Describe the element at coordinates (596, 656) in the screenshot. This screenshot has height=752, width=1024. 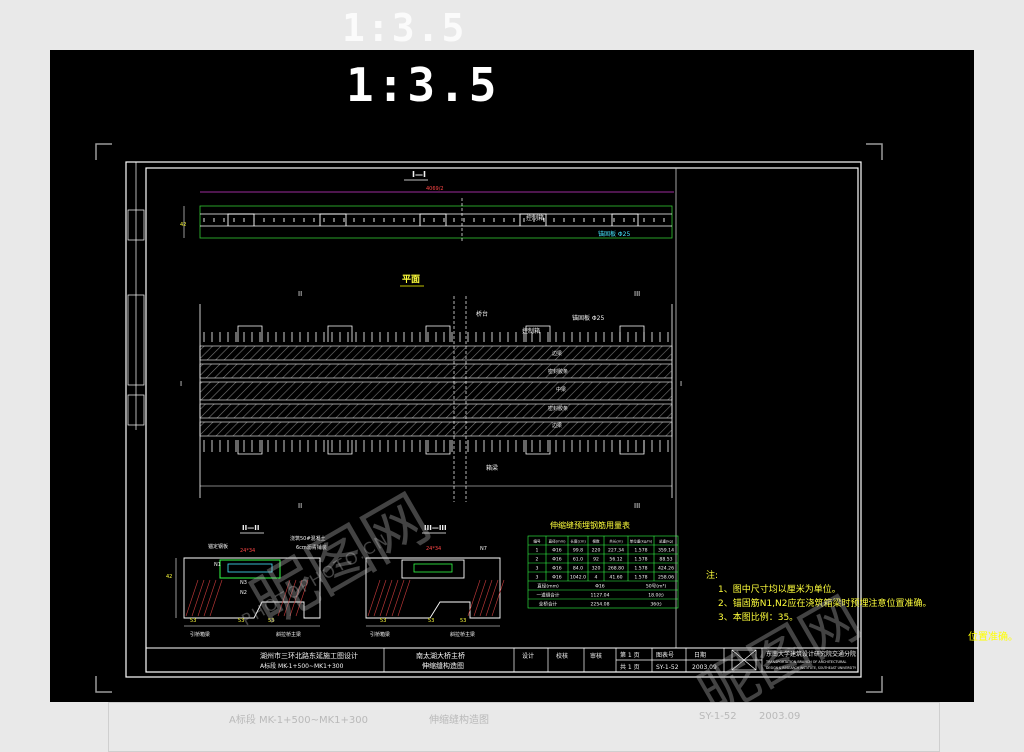
I see `review-label: 审核` at that location.